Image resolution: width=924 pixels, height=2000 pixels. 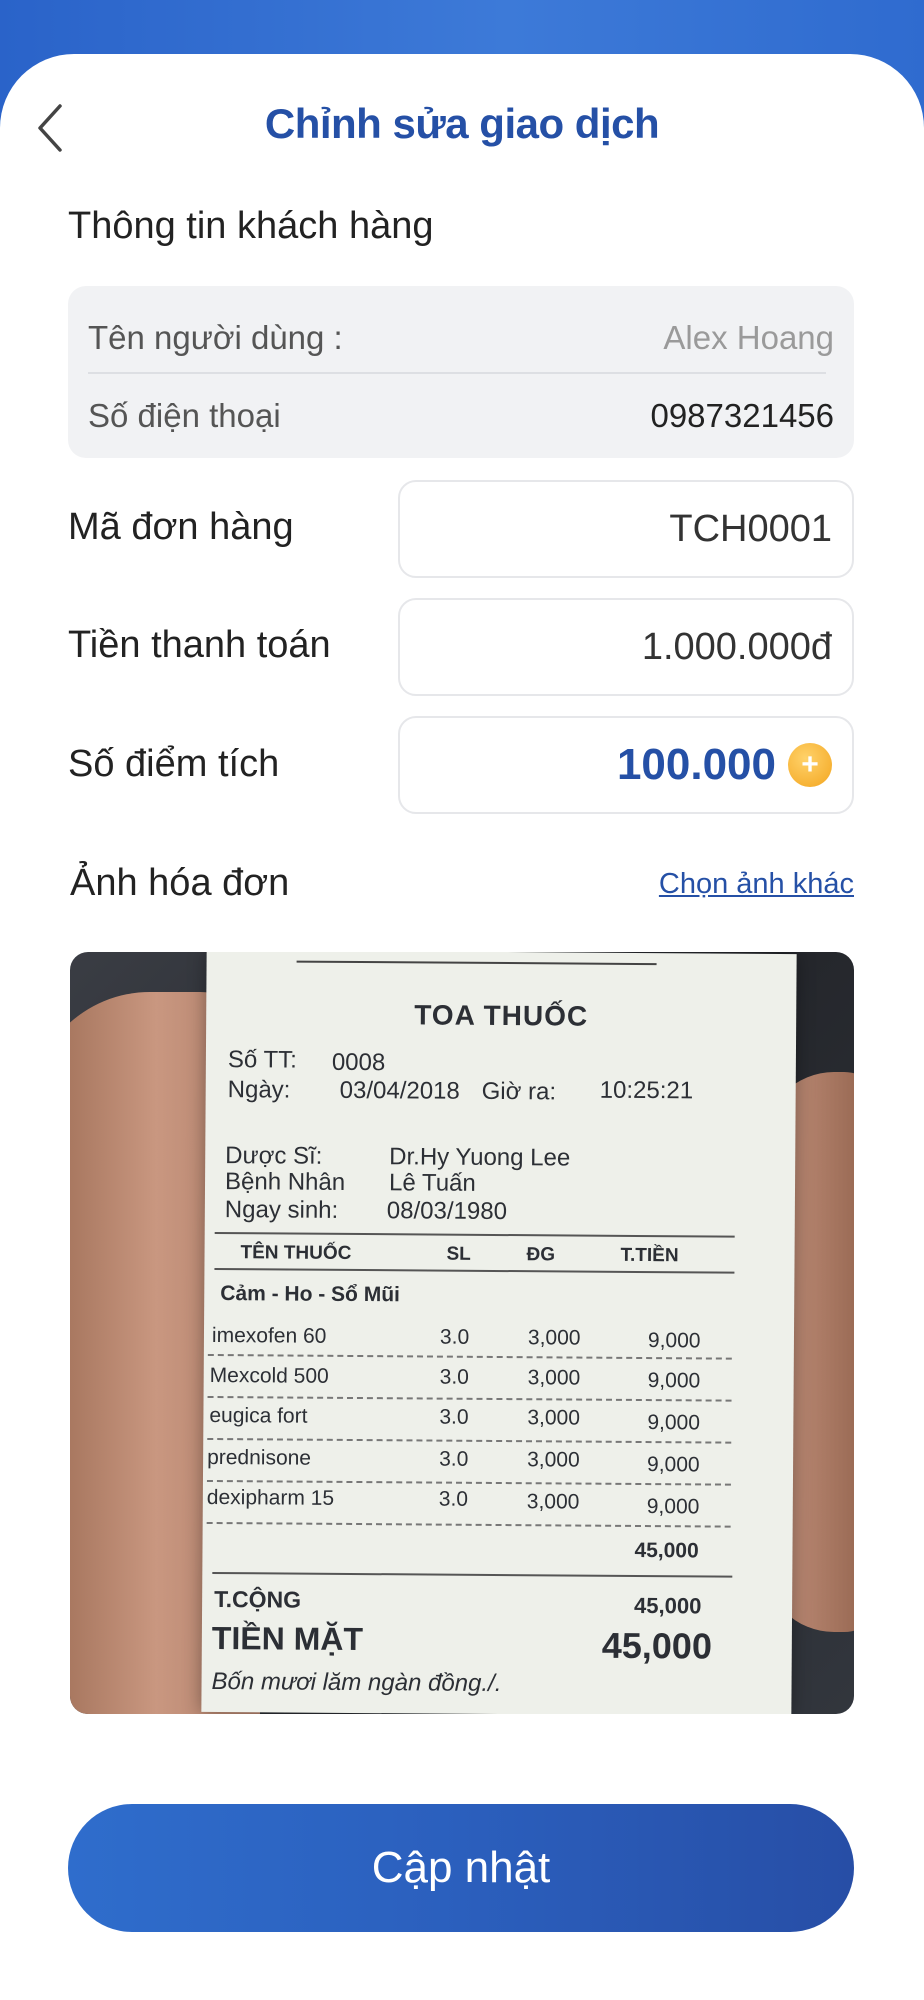 What do you see at coordinates (184, 415) in the screenshot?
I see `phone-label: Số điện thoại` at bounding box center [184, 415].